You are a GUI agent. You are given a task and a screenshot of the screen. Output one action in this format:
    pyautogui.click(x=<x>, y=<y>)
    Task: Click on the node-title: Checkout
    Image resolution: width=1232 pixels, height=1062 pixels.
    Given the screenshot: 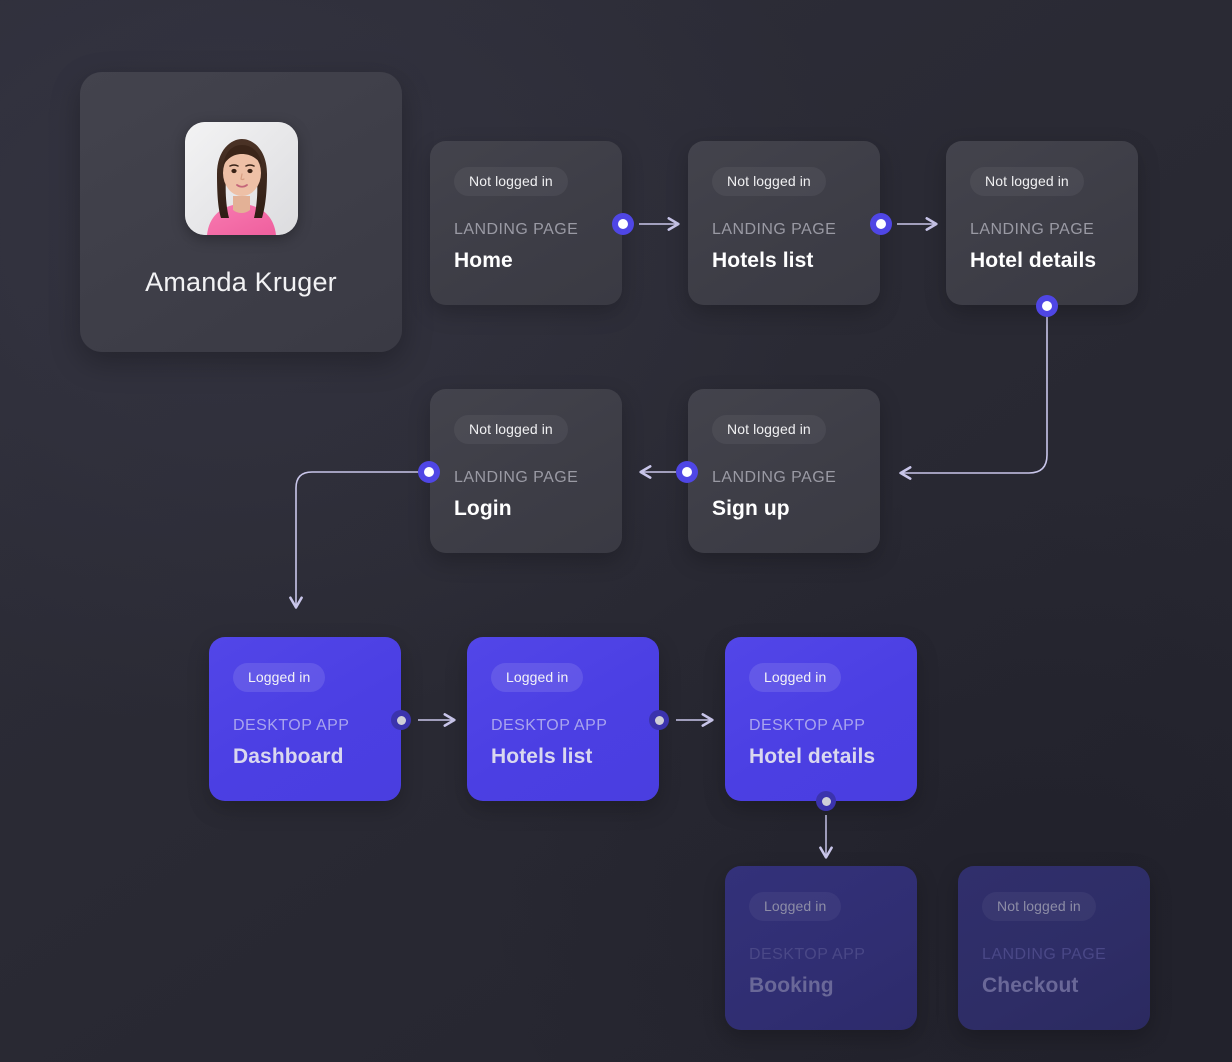 What is the action you would take?
    pyautogui.click(x=1030, y=985)
    